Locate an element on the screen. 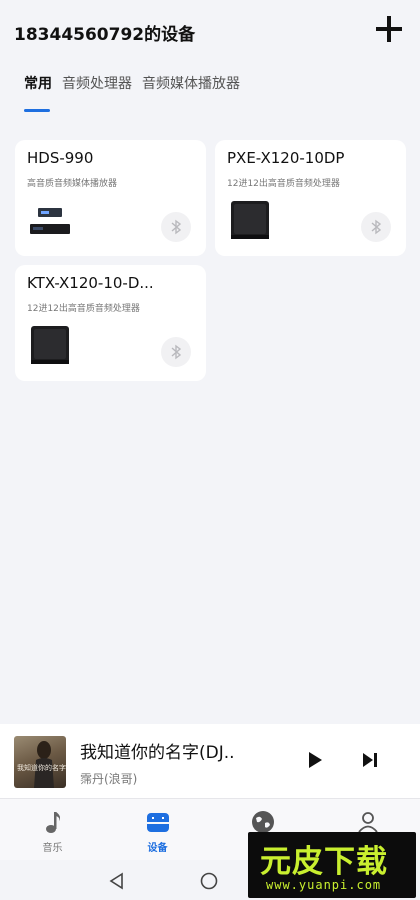 This screenshot has width=420, height=900. plus-icon is located at coordinates (389, 29).